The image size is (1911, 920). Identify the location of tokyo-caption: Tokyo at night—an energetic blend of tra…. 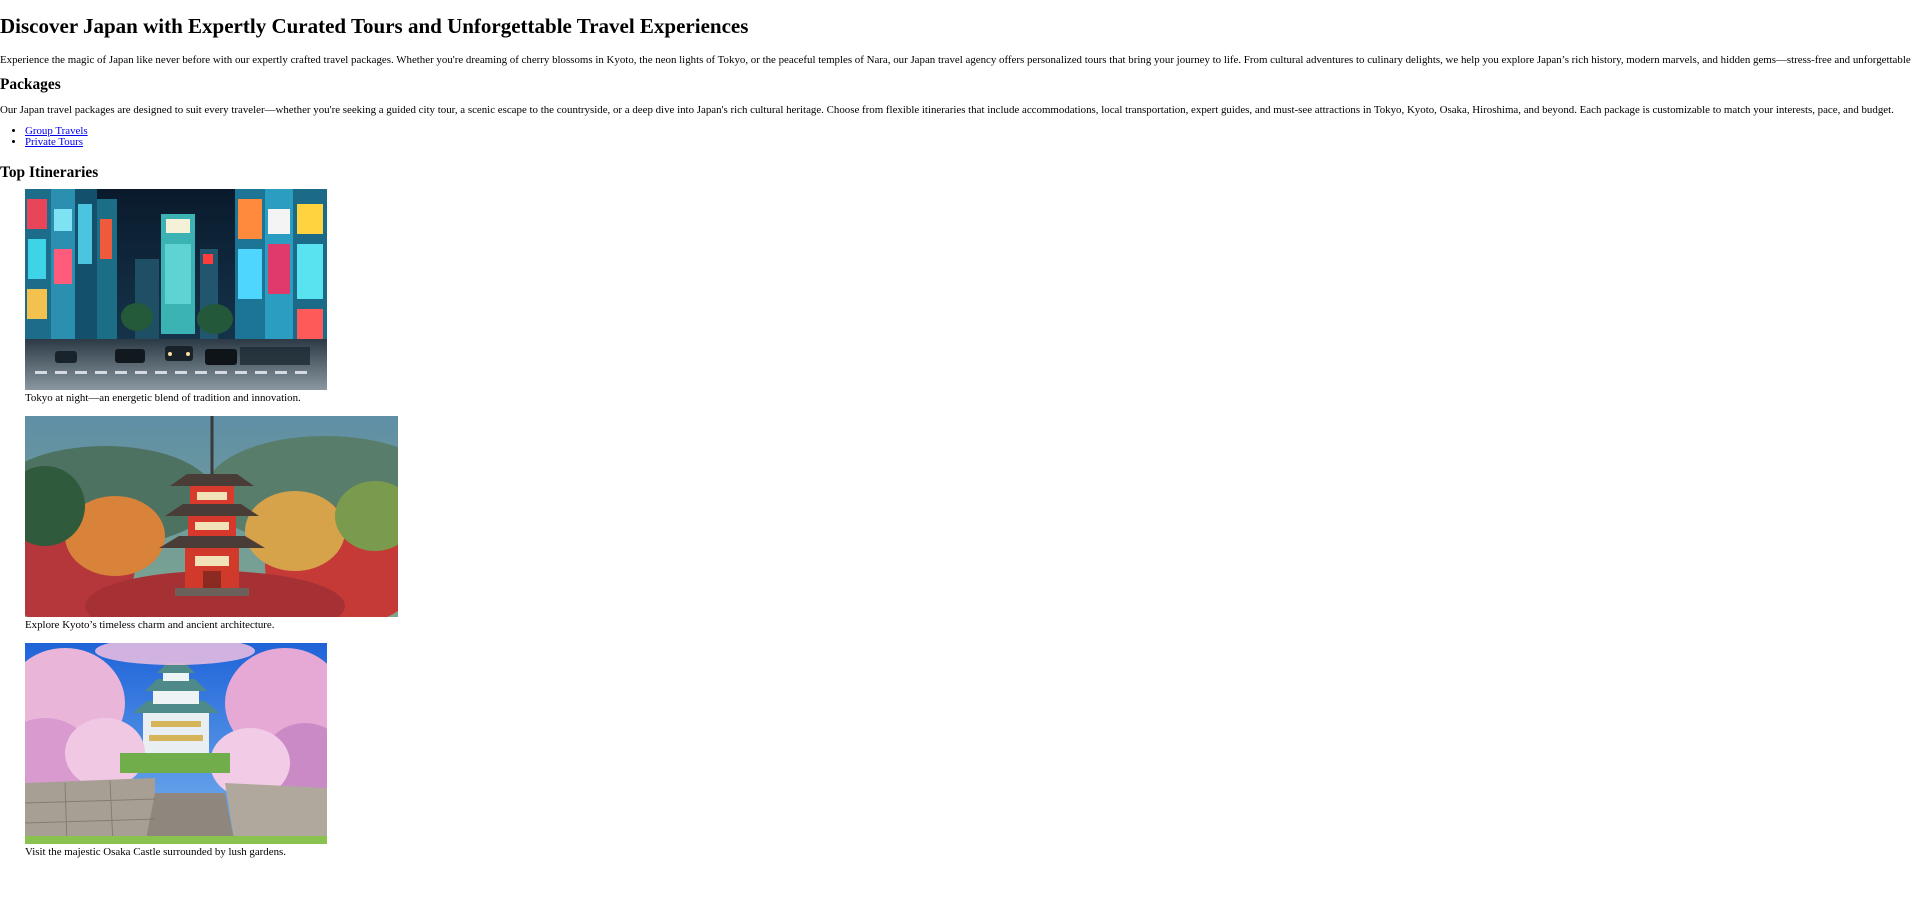
(163, 398).